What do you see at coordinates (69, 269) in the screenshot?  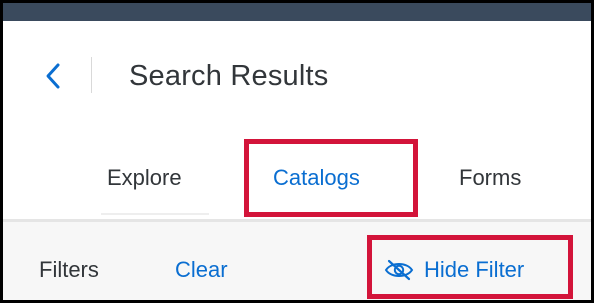 I see `filters-label: Filters` at bounding box center [69, 269].